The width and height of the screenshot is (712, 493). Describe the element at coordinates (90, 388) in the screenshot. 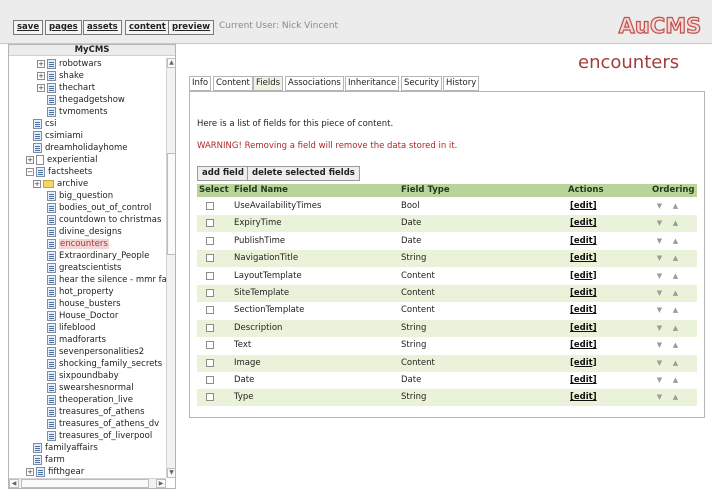

I see `tree-item: swearshesnormal` at that location.